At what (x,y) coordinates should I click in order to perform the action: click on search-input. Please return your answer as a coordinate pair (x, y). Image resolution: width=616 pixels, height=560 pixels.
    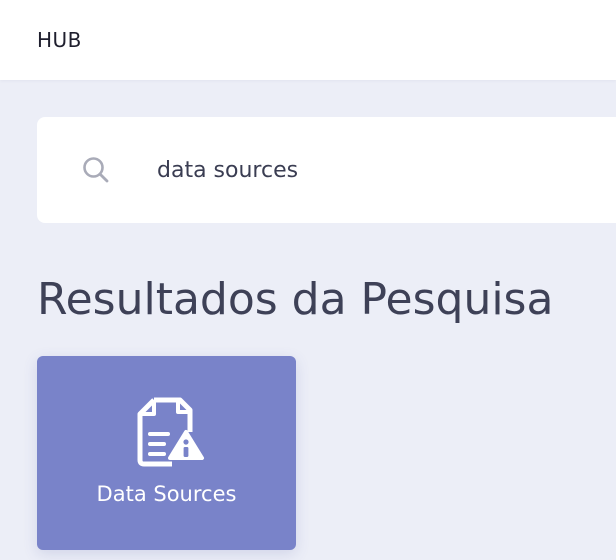
    Looking at the image, I should click on (377, 170).